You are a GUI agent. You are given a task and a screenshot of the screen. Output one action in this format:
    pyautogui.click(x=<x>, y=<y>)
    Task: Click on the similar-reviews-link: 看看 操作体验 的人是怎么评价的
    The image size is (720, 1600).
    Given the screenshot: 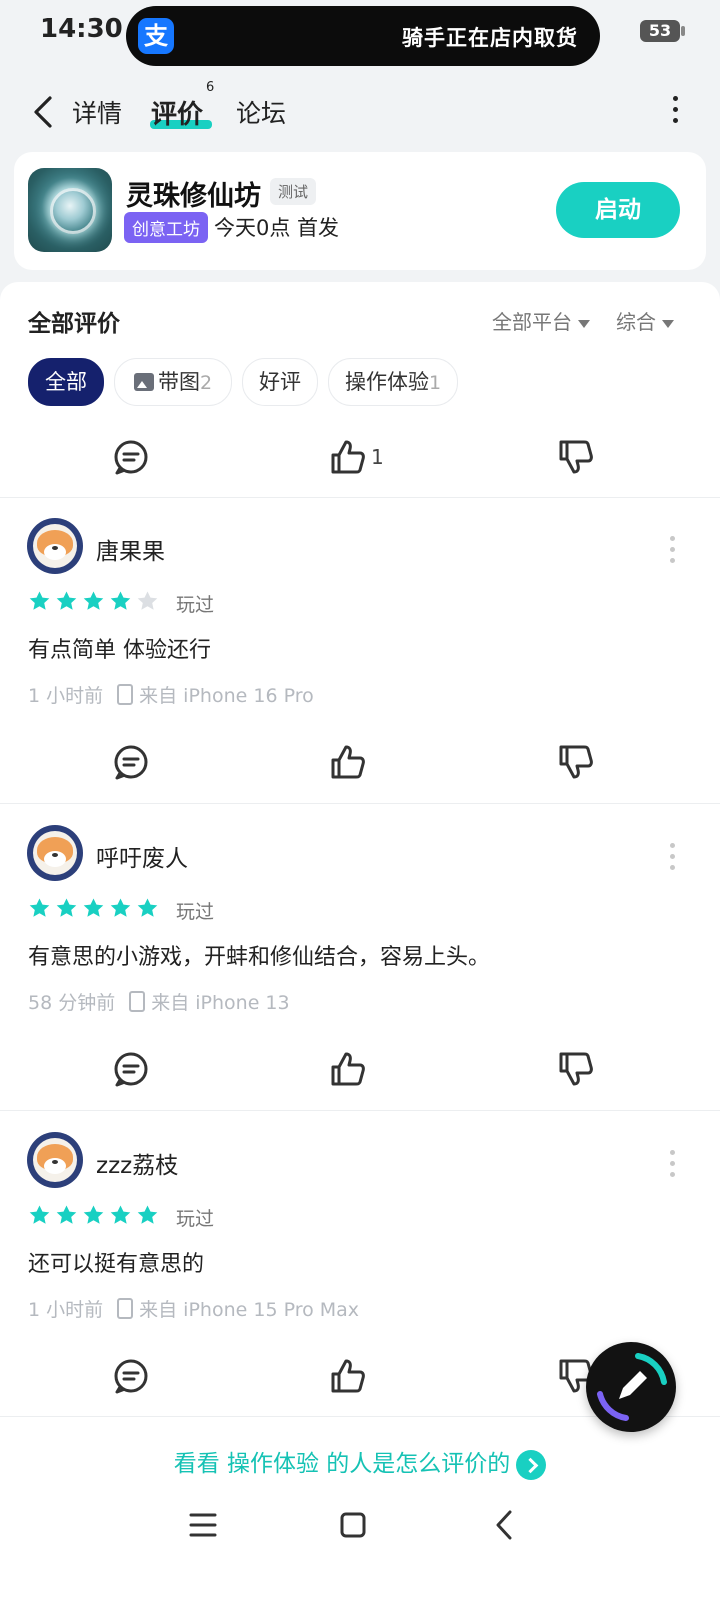 What is the action you would take?
    pyautogui.click(x=360, y=1462)
    